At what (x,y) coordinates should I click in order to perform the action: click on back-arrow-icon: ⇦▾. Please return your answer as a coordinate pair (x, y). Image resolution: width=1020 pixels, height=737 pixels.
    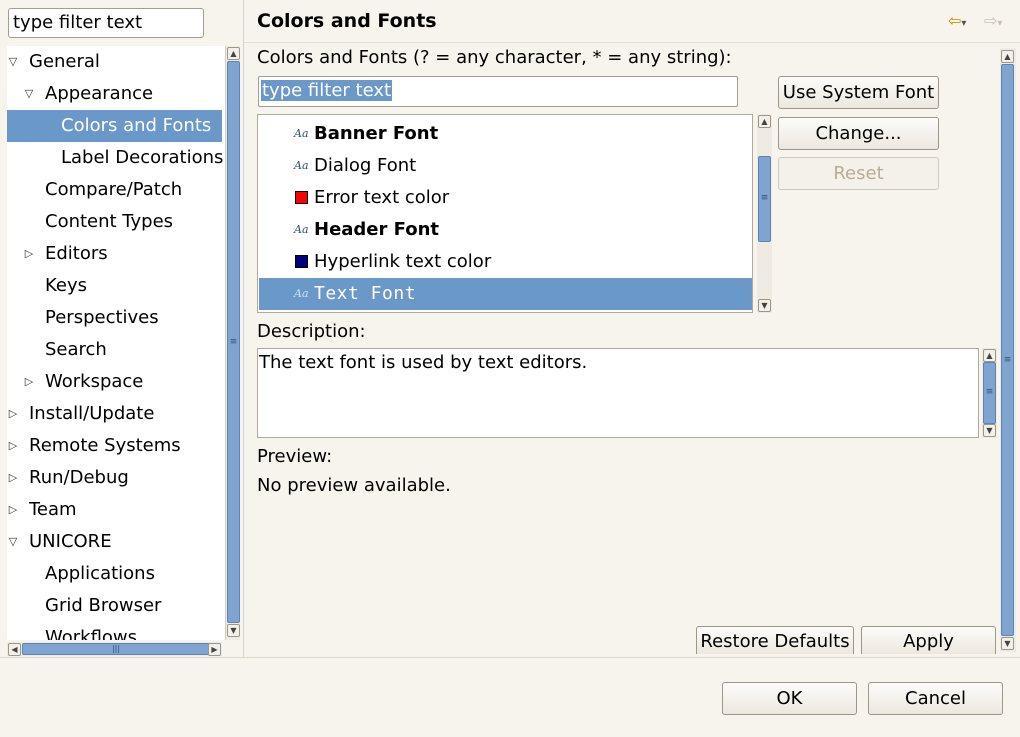
    Looking at the image, I should click on (957, 22).